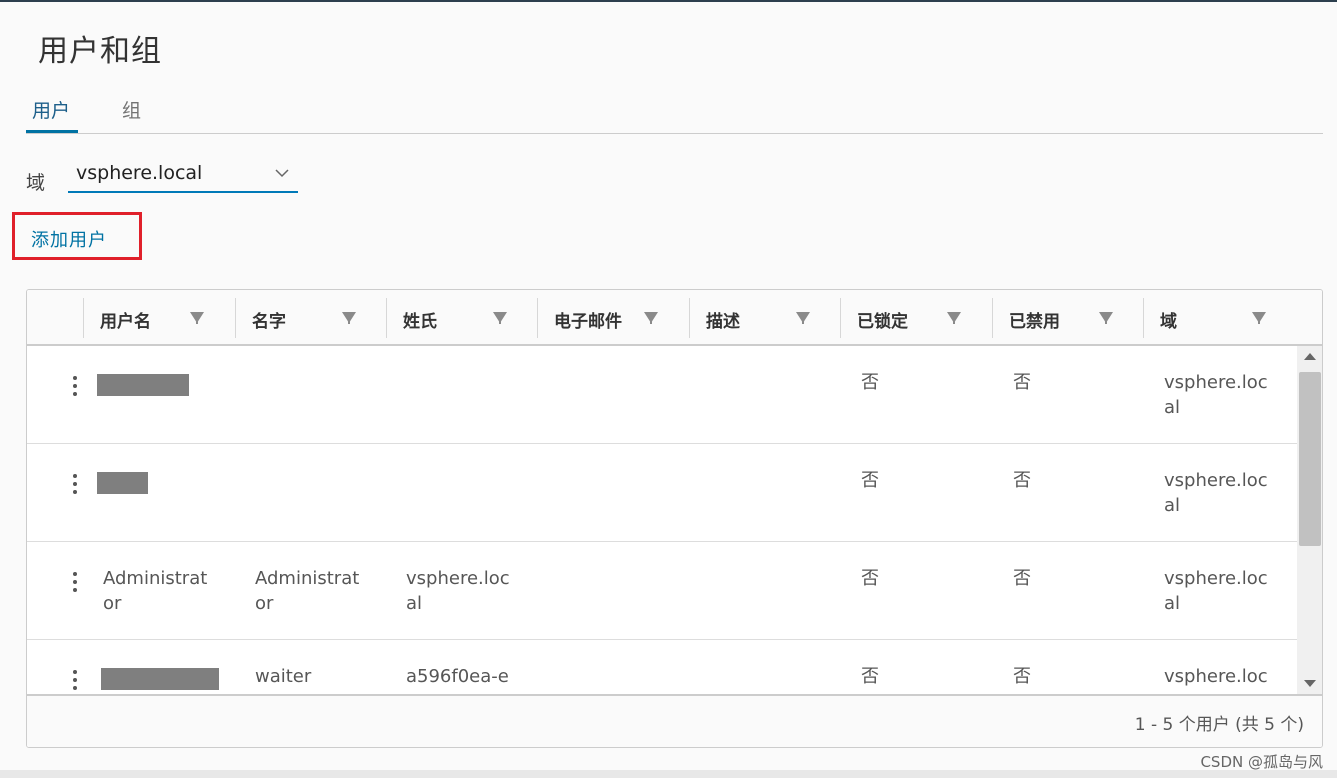 This screenshot has height=778, width=1337. What do you see at coordinates (674, 113) in the screenshot?
I see `tab-bar: 用户 组` at bounding box center [674, 113].